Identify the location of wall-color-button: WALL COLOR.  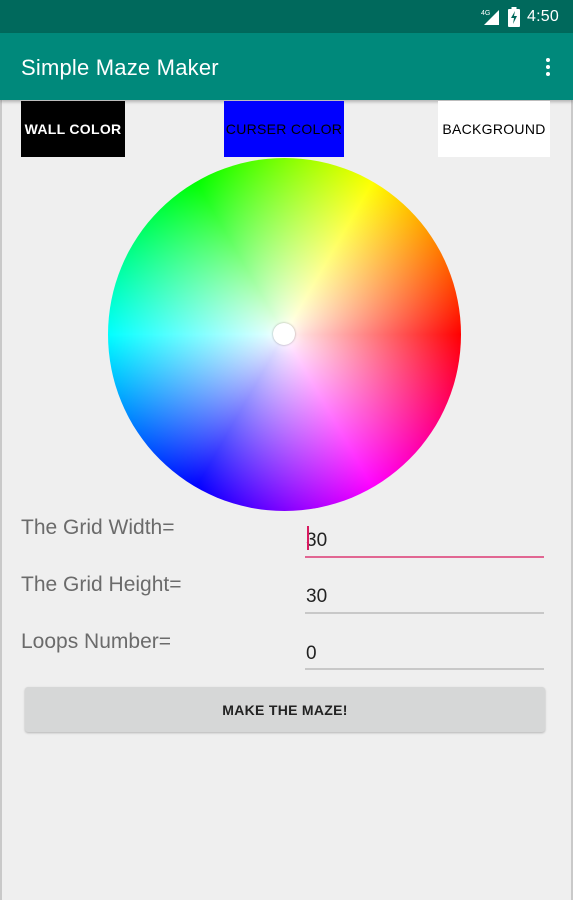
(73, 129).